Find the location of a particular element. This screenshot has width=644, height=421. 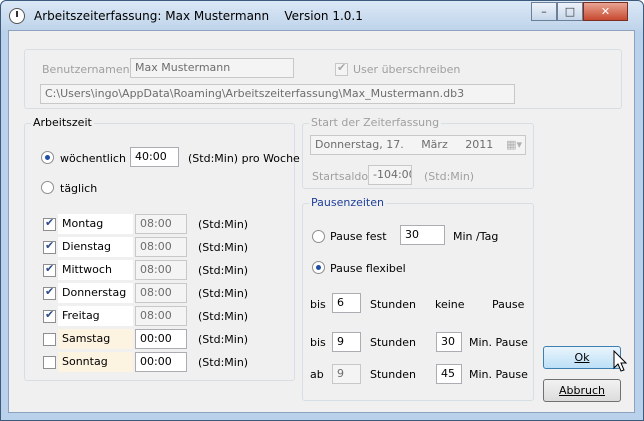

pause-hours-input: 6 is located at coordinates (346, 303).